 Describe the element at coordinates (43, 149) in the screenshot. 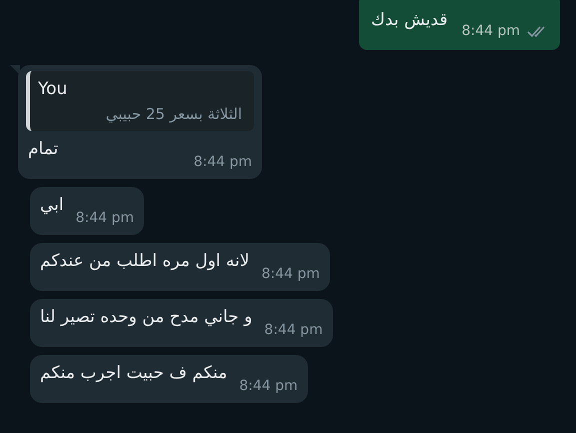

I see `message-text: تمام` at that location.